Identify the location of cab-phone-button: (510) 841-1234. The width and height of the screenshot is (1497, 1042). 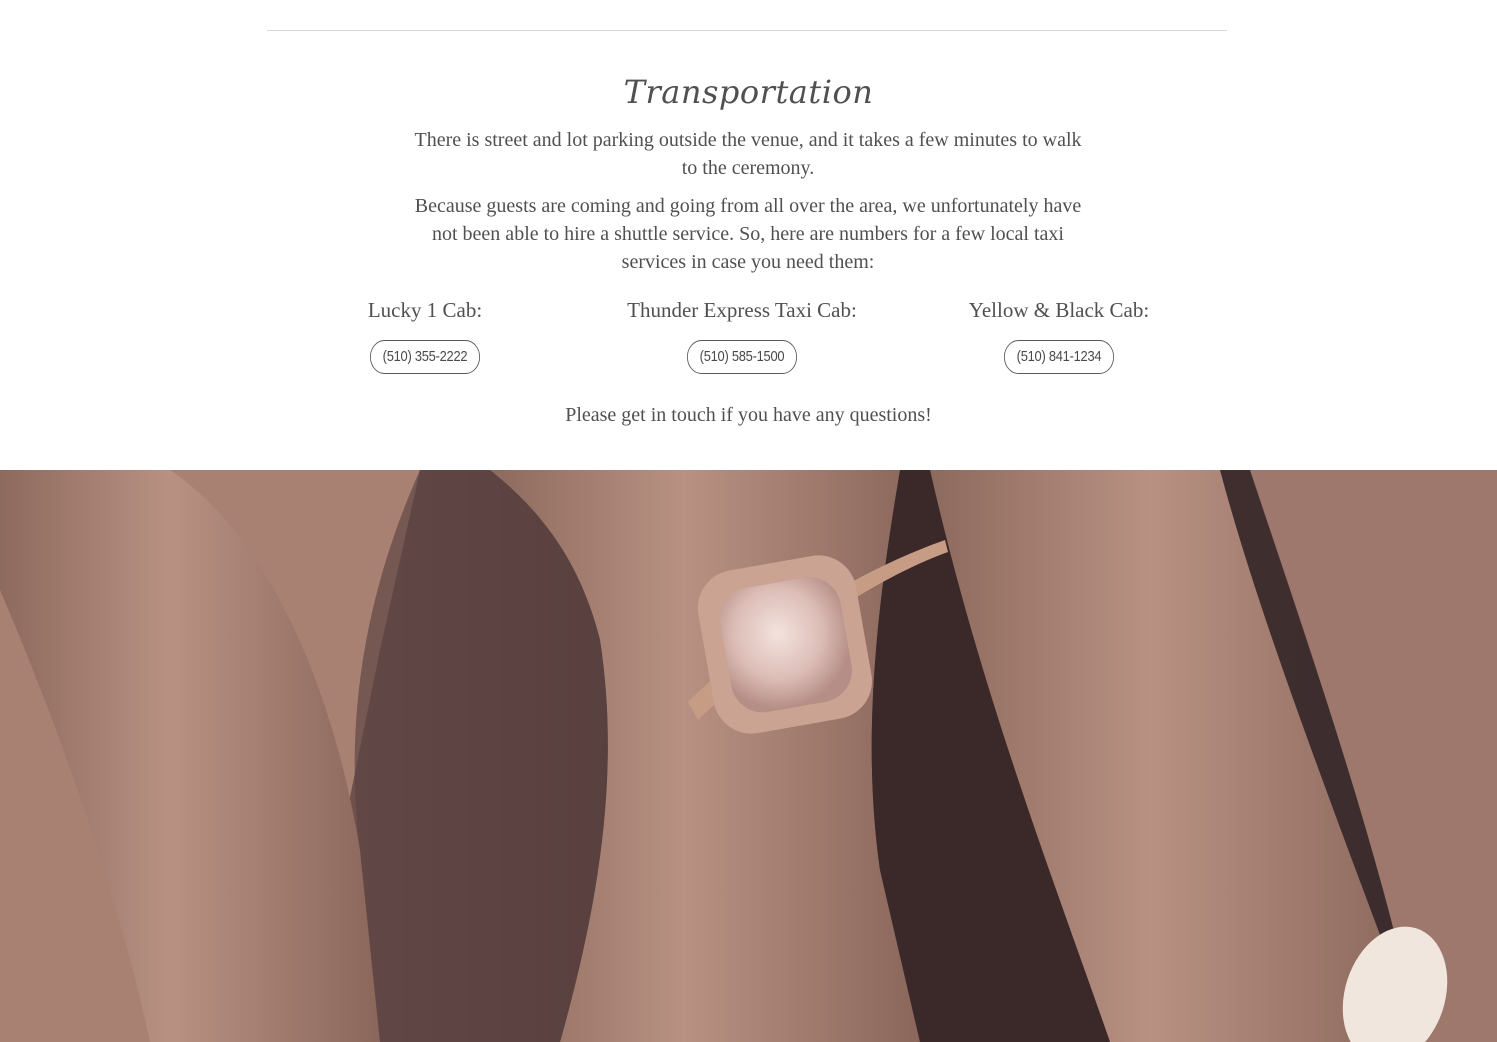
(1059, 357).